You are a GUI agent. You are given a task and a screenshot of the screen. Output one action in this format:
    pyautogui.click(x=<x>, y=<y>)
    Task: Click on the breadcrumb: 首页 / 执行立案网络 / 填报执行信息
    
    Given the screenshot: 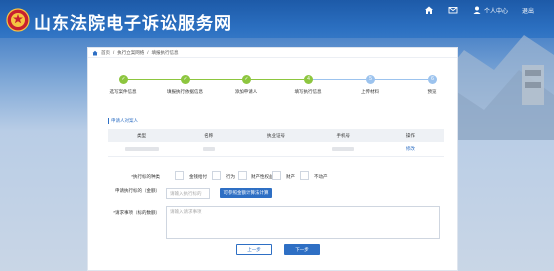 What is the action you would take?
    pyautogui.click(x=272, y=53)
    